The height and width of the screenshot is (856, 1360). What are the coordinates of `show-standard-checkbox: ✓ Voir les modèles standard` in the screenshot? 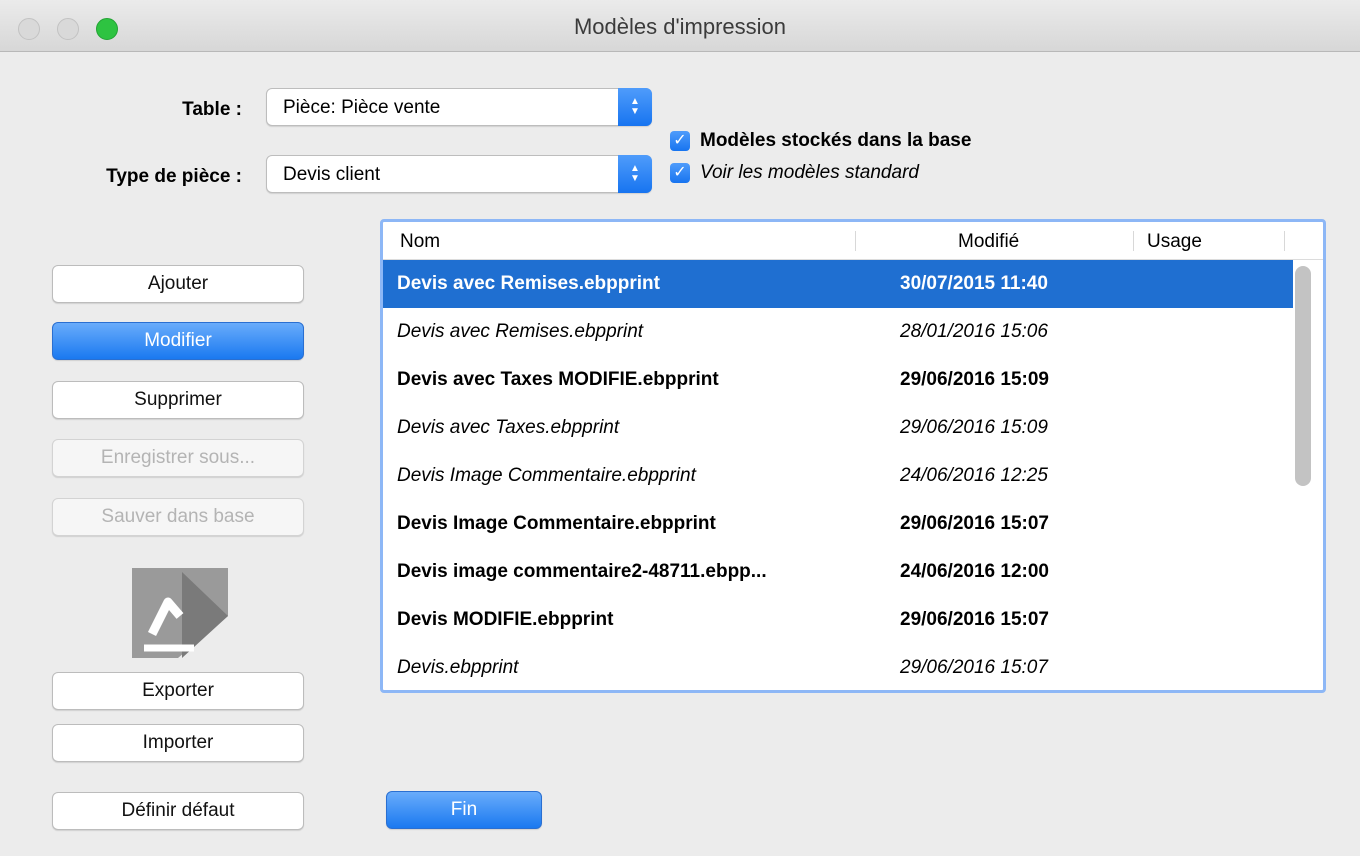 It's located at (794, 173).